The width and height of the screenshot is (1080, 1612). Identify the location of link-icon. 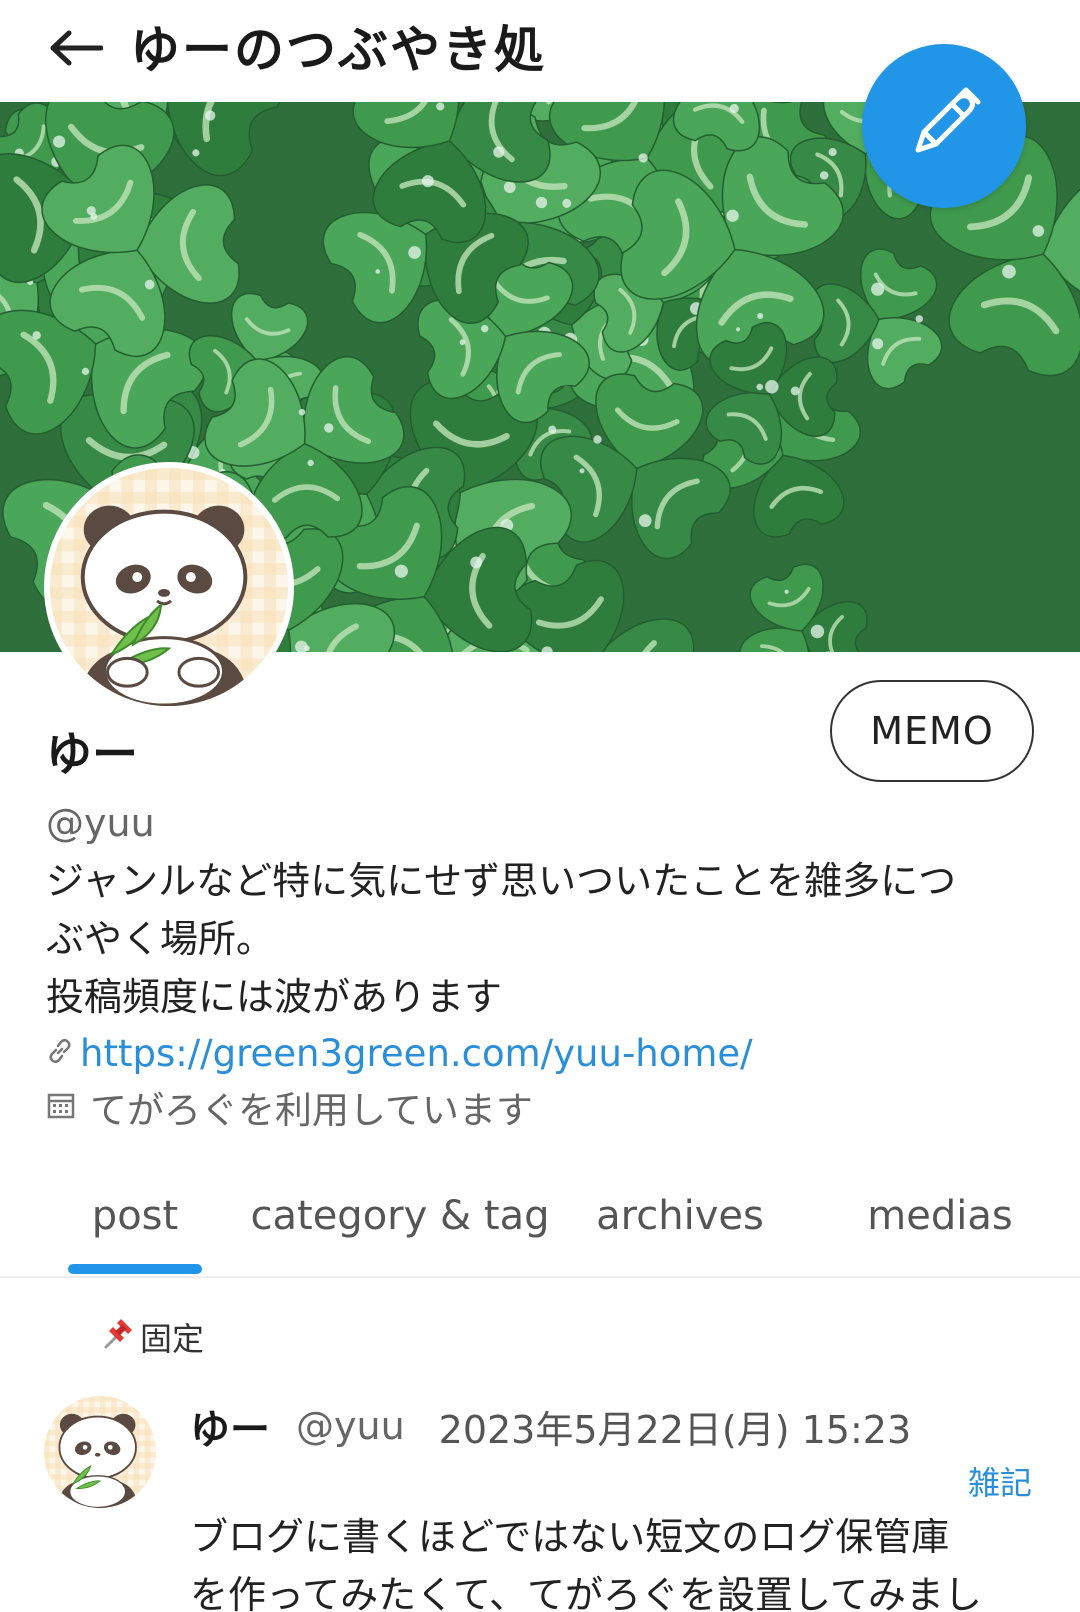
(60, 1053).